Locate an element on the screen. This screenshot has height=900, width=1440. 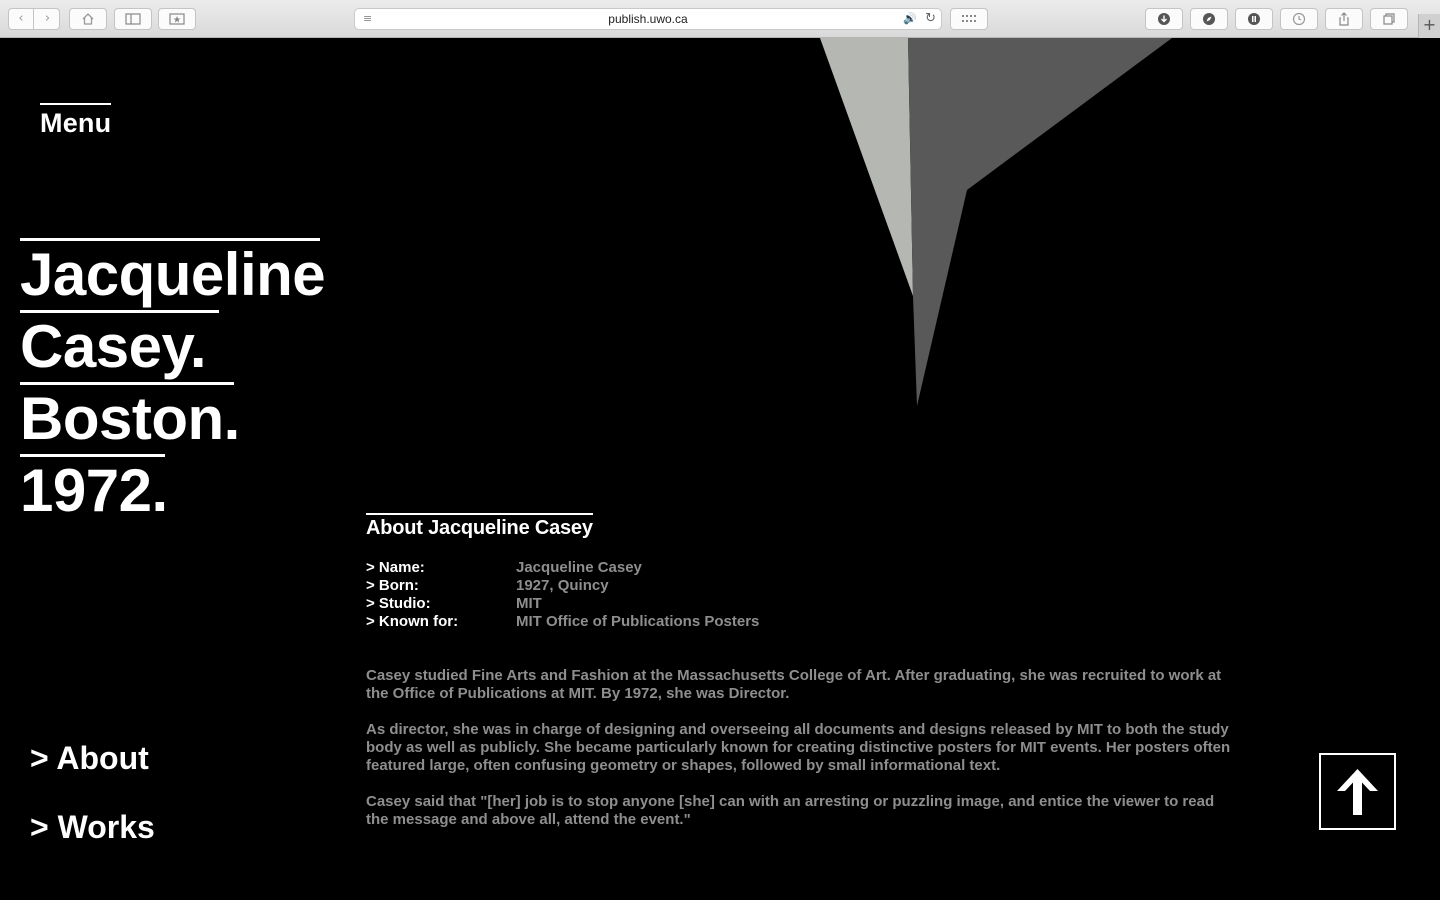
tabs-icon is located at coordinates (1389, 19).